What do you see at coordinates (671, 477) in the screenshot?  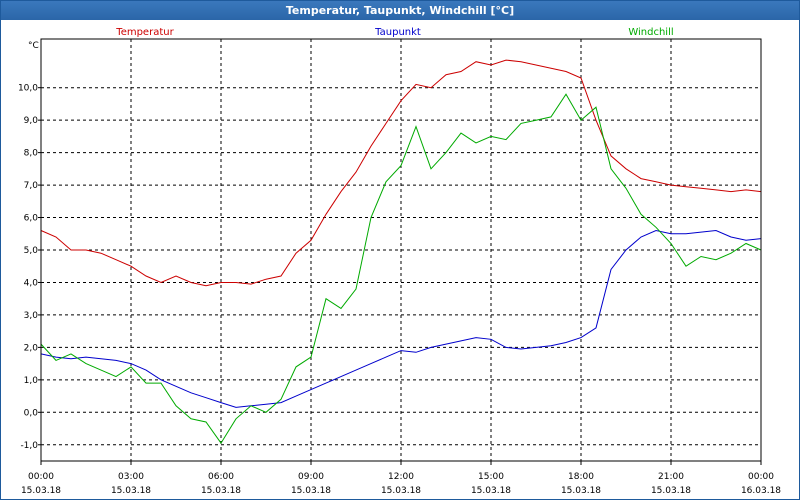 I see `x-tick-time-label: 21:00` at bounding box center [671, 477].